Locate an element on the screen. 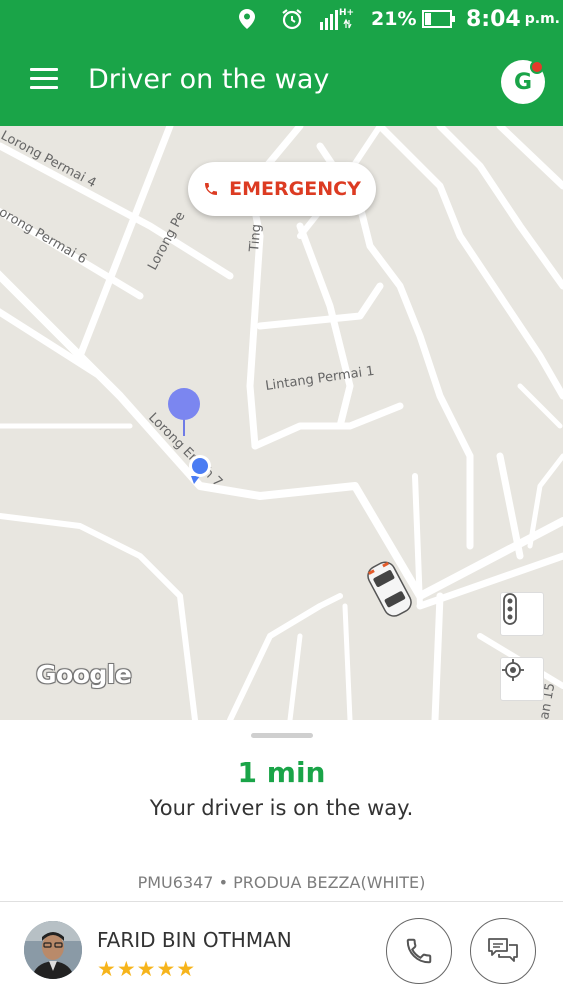 The width and height of the screenshot is (563, 1000). clock-ampm: p.m. is located at coordinates (542, 19).